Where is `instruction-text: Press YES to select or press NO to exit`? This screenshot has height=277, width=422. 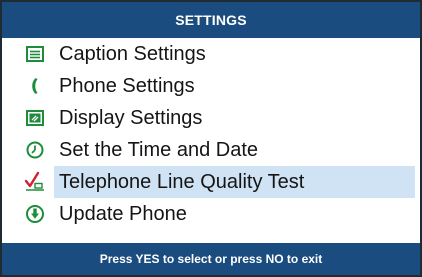 instruction-text: Press YES to select or press NO to exit is located at coordinates (211, 259).